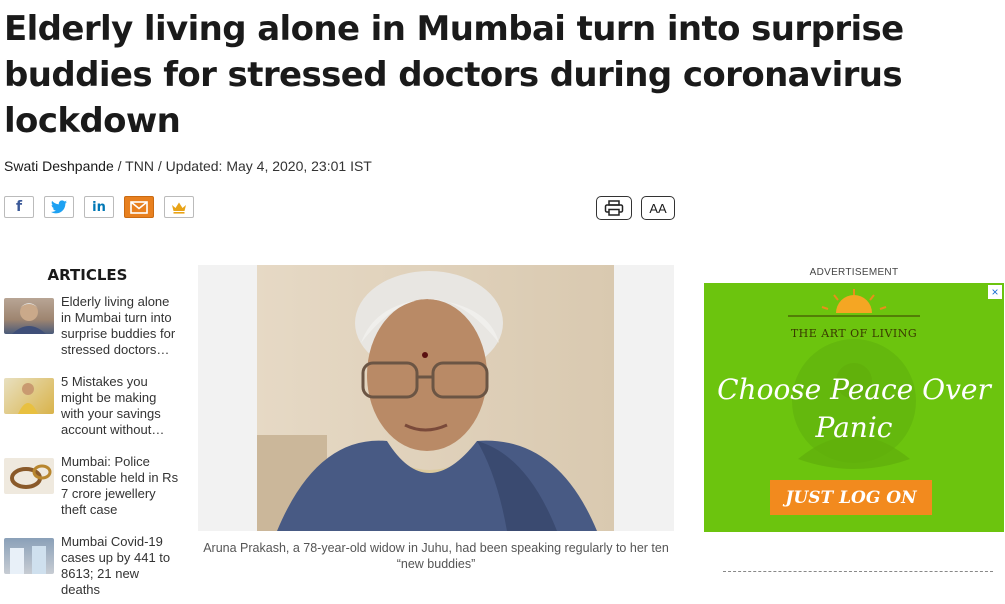  I want to click on ad-label: ADVERTISEMENT, so click(854, 272).